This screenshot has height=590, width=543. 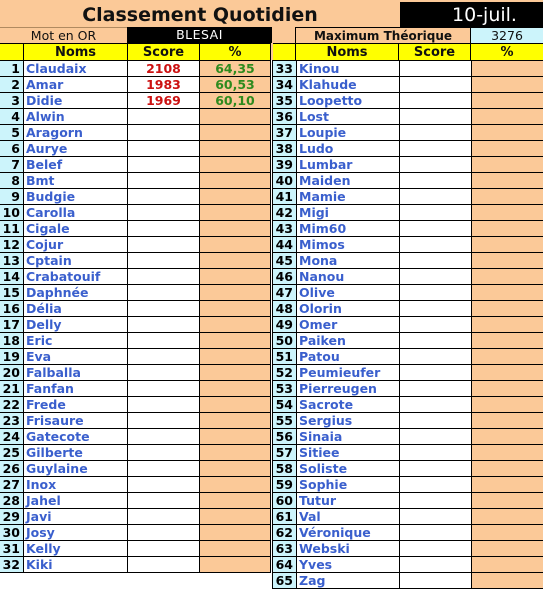 What do you see at coordinates (284, 404) in the screenshot?
I see `rank-cell: 54` at bounding box center [284, 404].